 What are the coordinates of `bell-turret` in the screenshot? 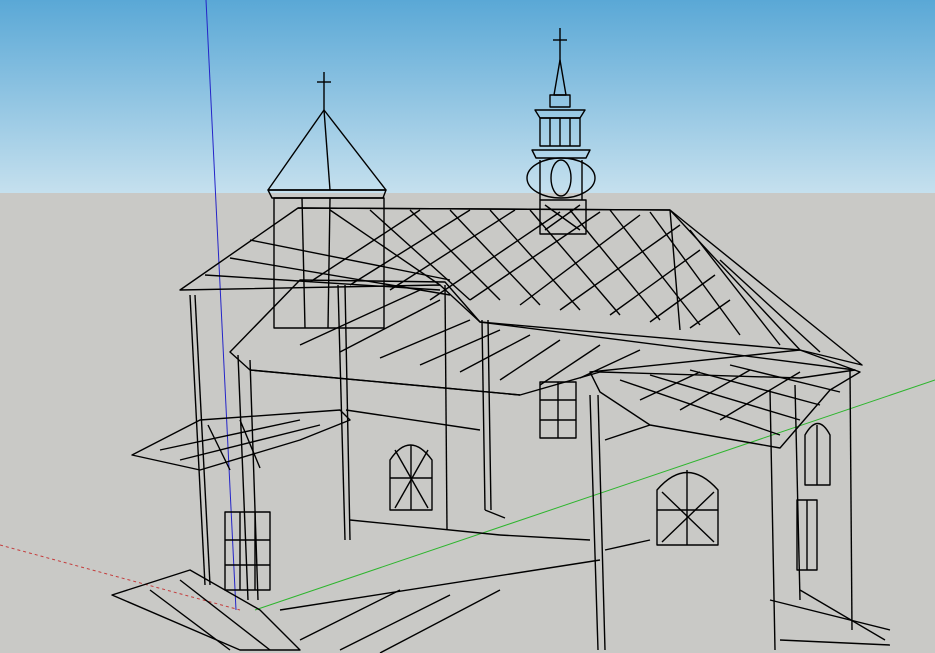 It's located at (561, 131).